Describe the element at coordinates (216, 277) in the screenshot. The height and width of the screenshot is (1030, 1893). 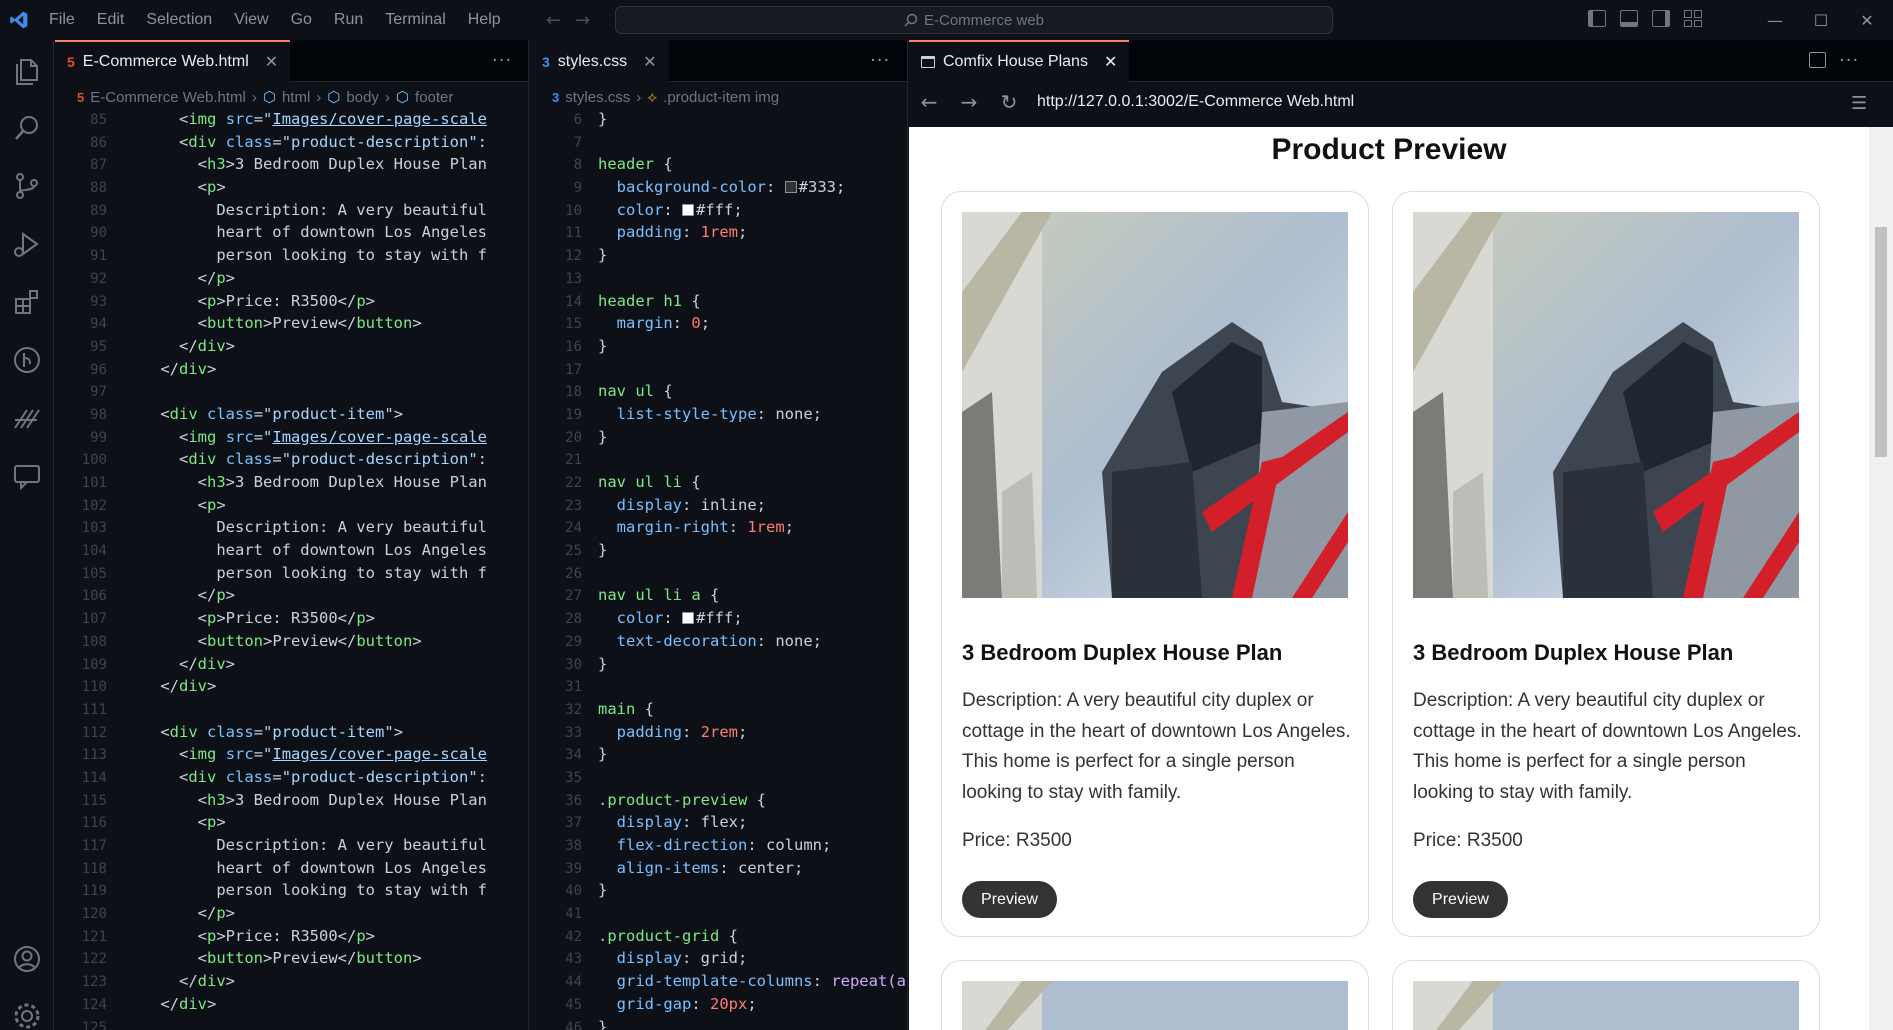
I see `line-text: </p>` at that location.